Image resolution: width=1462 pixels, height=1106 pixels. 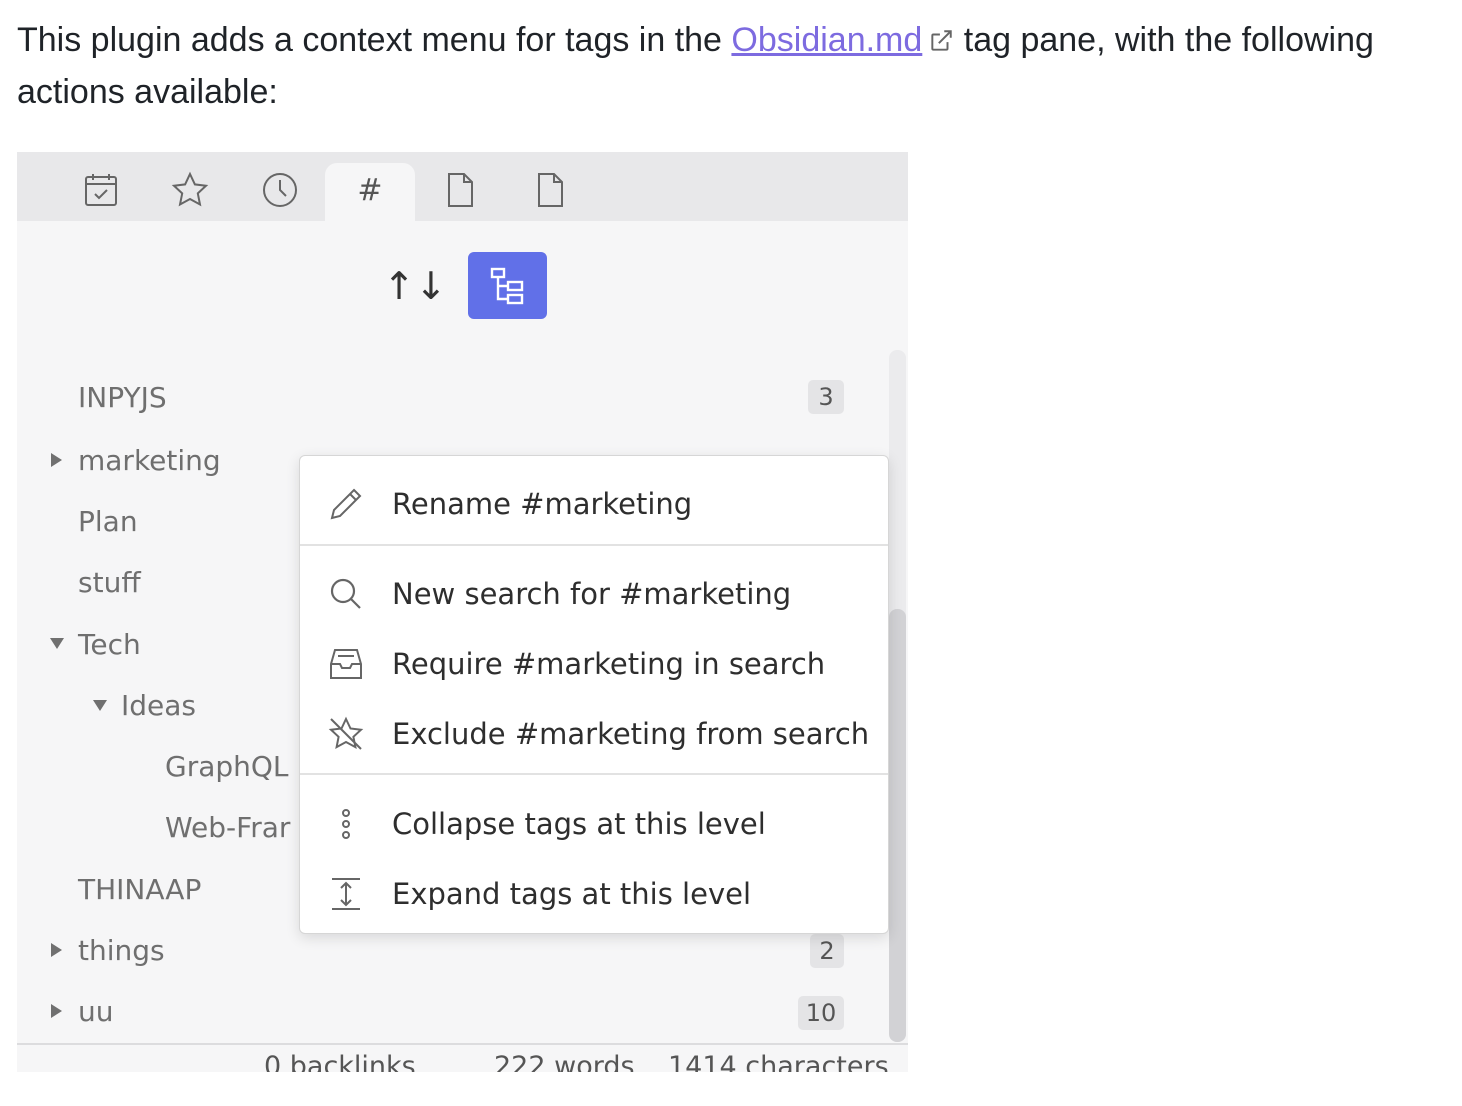 I want to click on tab-calendar, so click(x=101, y=190).